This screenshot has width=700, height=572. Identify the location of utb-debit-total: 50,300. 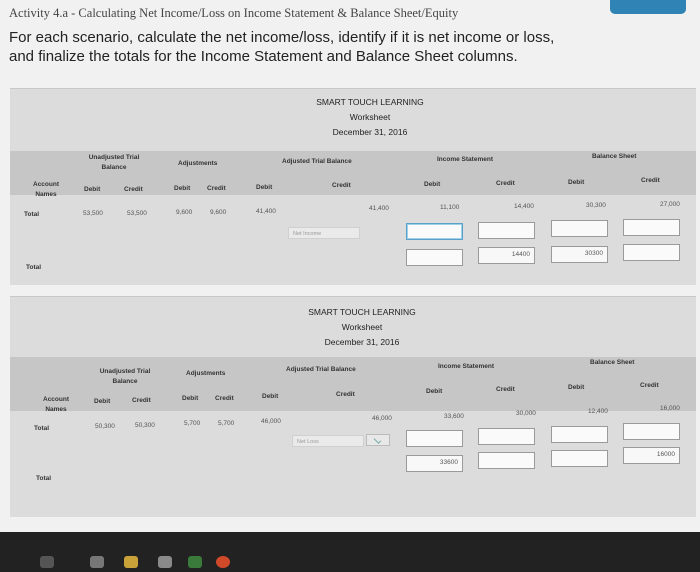
(105, 426).